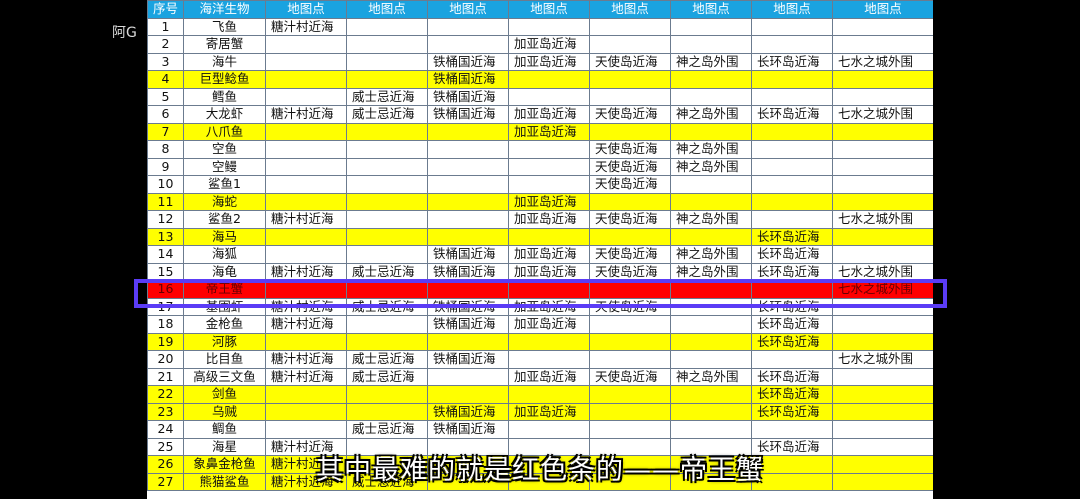  What do you see at coordinates (165, 306) in the screenshot?
I see `row-index-cell: 17` at bounding box center [165, 306].